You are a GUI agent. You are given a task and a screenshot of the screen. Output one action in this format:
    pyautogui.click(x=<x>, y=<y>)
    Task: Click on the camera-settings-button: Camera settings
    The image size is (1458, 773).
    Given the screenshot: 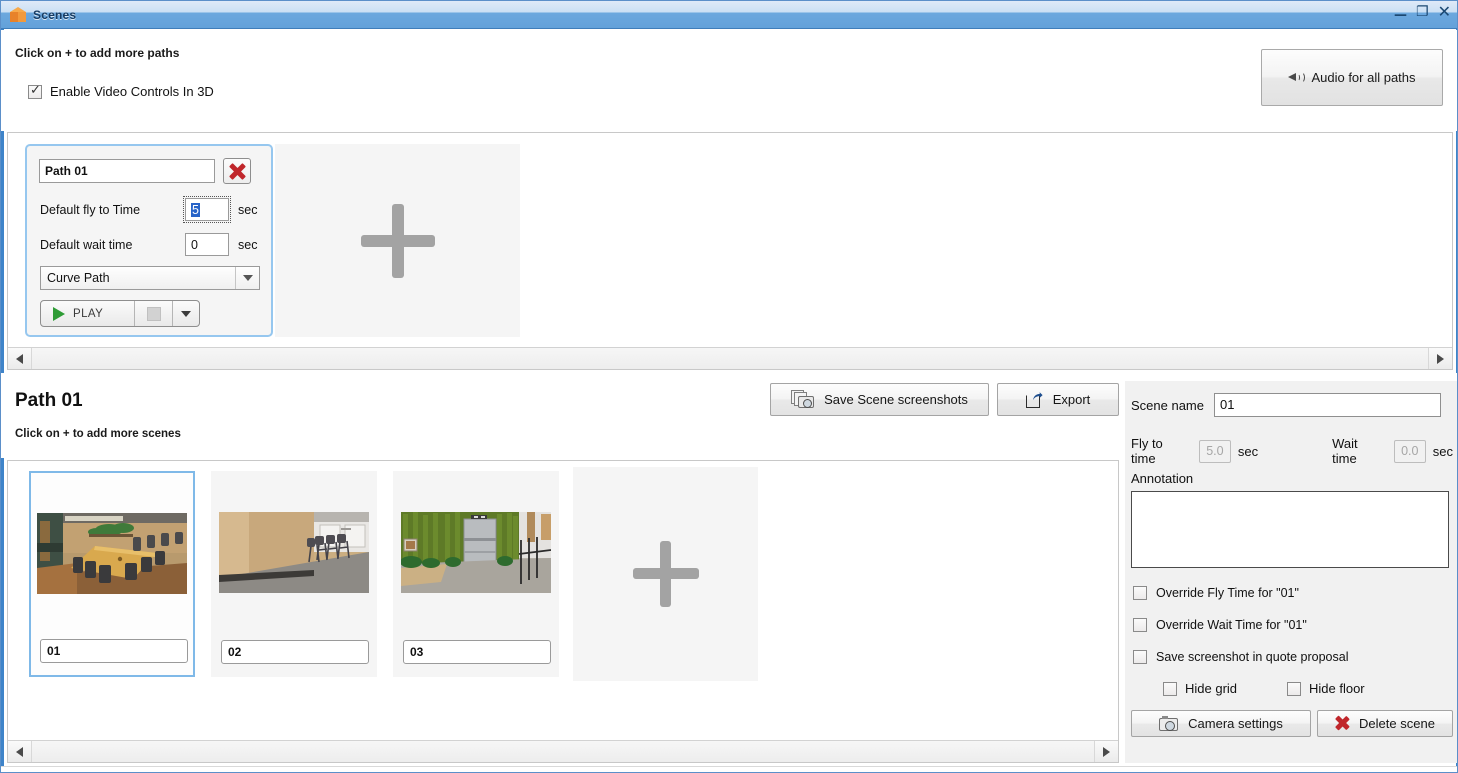 What is the action you would take?
    pyautogui.click(x=1221, y=723)
    